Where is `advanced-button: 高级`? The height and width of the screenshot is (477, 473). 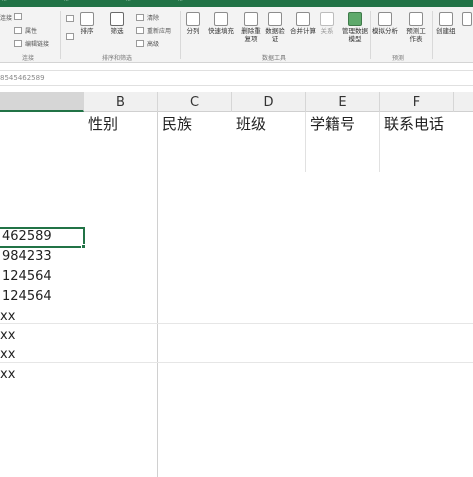
advanced-button: 高级 is located at coordinates (147, 43).